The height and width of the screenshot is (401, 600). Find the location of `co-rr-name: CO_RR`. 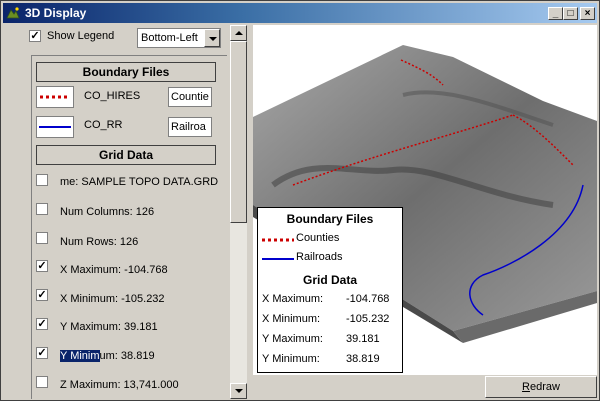

co-rr-name: CO_RR is located at coordinates (103, 125).